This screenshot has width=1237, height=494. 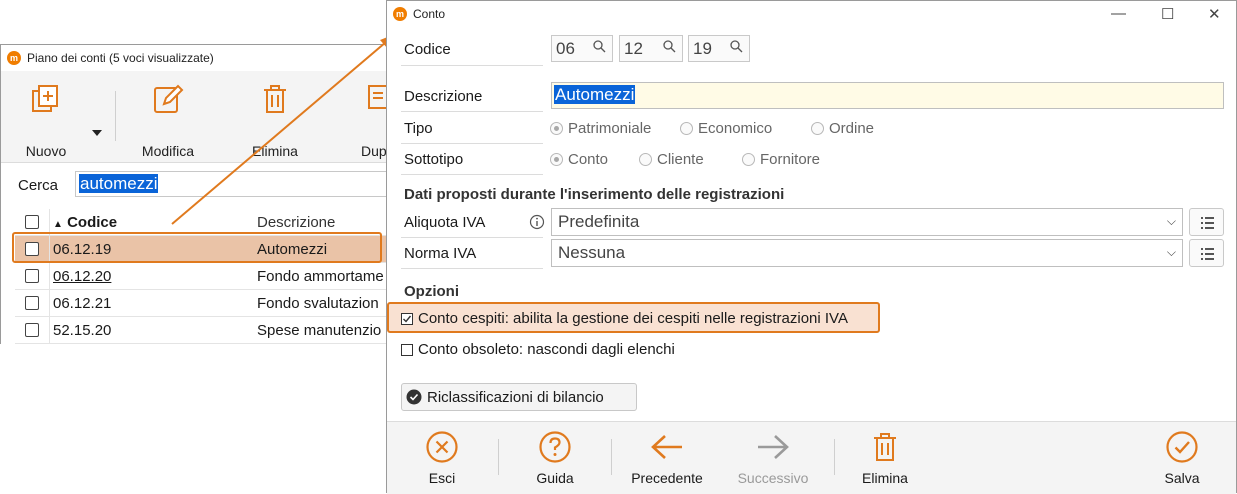 I want to click on aliquota-list-button, so click(x=1206, y=222).